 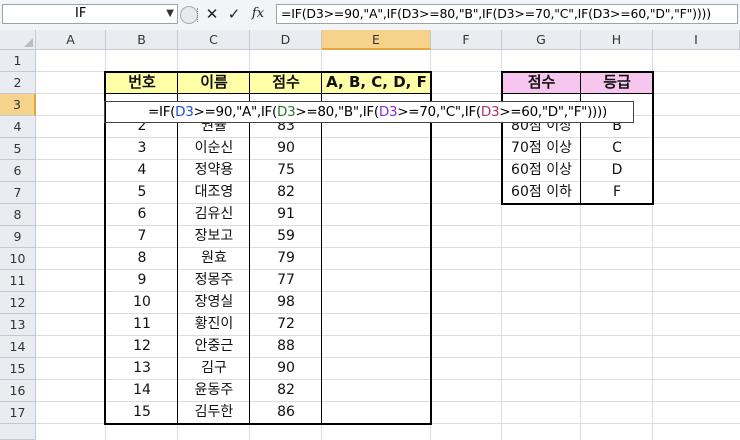 I want to click on col-header-h: H, so click(x=617, y=40).